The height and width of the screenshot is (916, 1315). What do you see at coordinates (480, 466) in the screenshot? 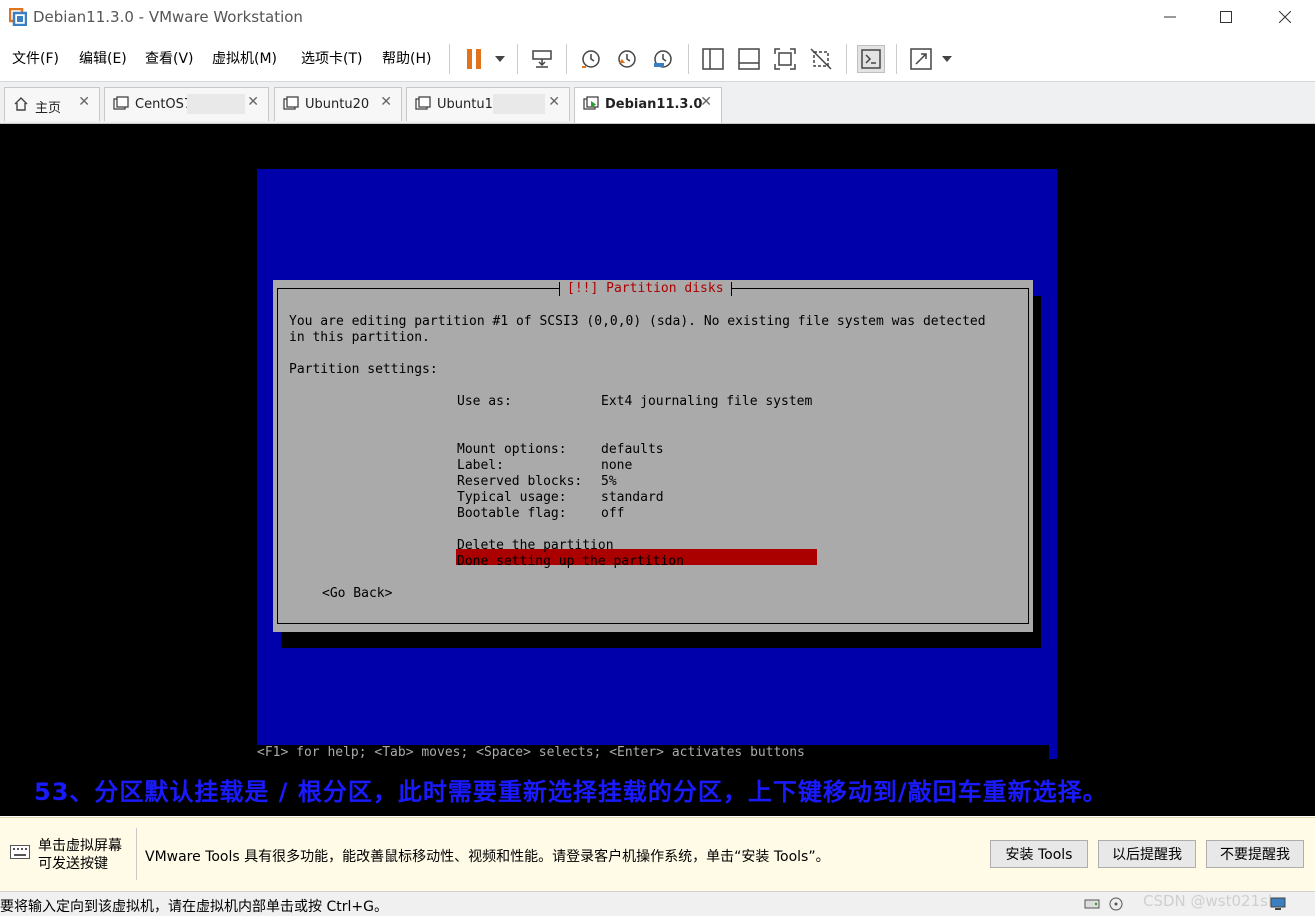
I see `setting-label-label: Label:` at bounding box center [480, 466].